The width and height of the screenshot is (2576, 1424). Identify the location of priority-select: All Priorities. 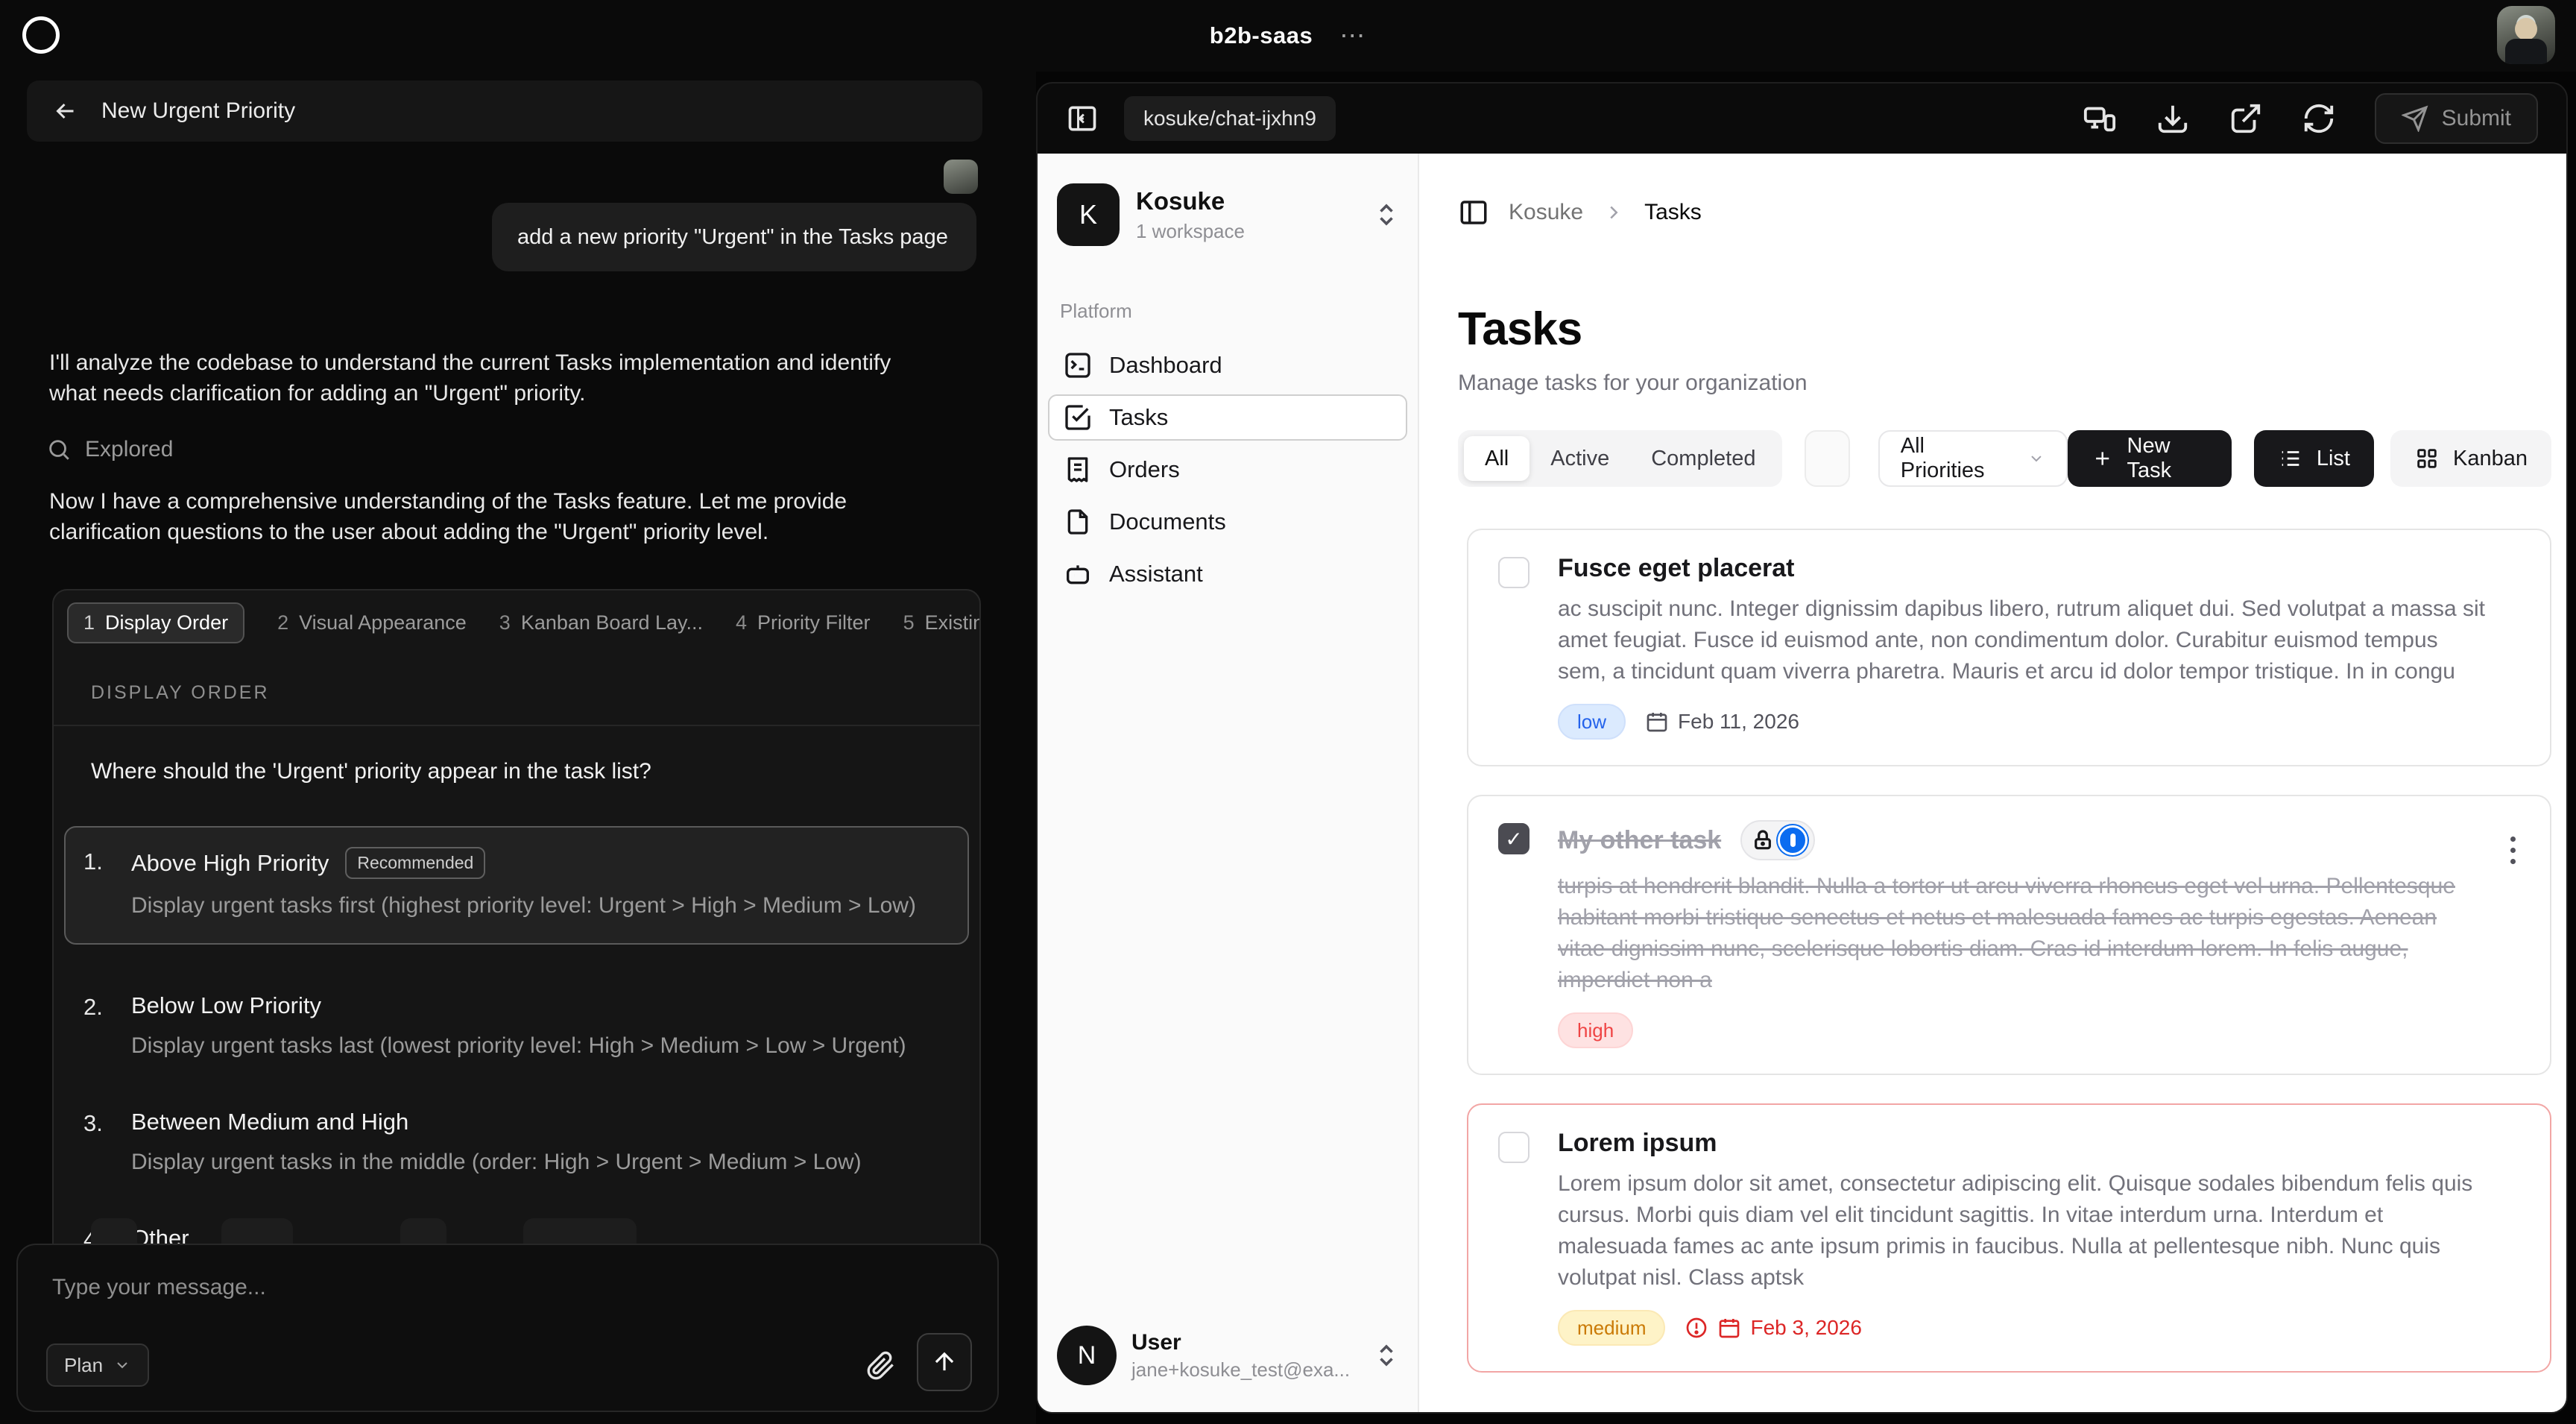
(1973, 459).